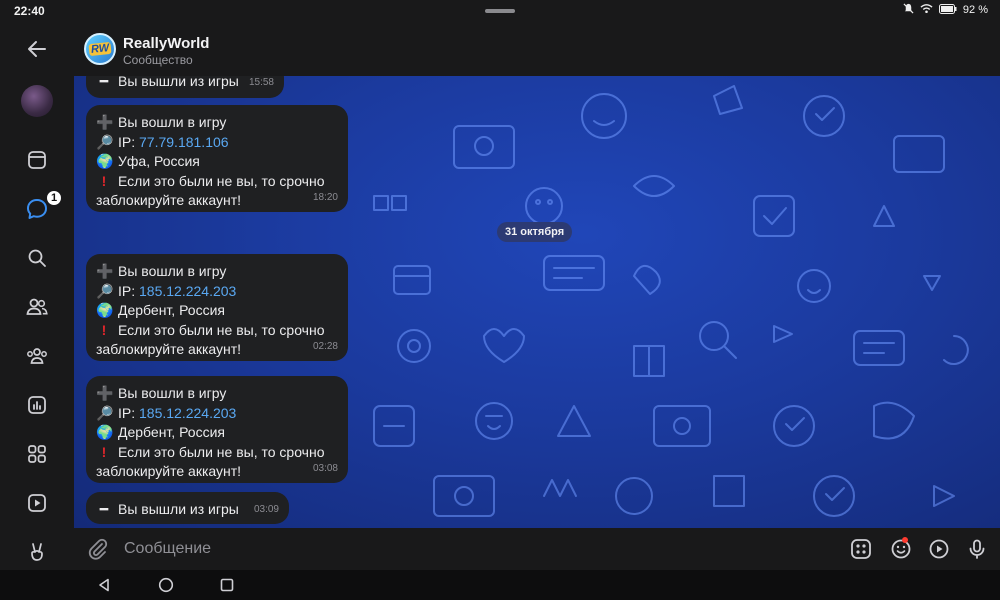 This screenshot has width=1000, height=600. Describe the element at coordinates (537, 49) in the screenshot. I see `chat-header: RW ReallyWorld Сообщество` at that location.